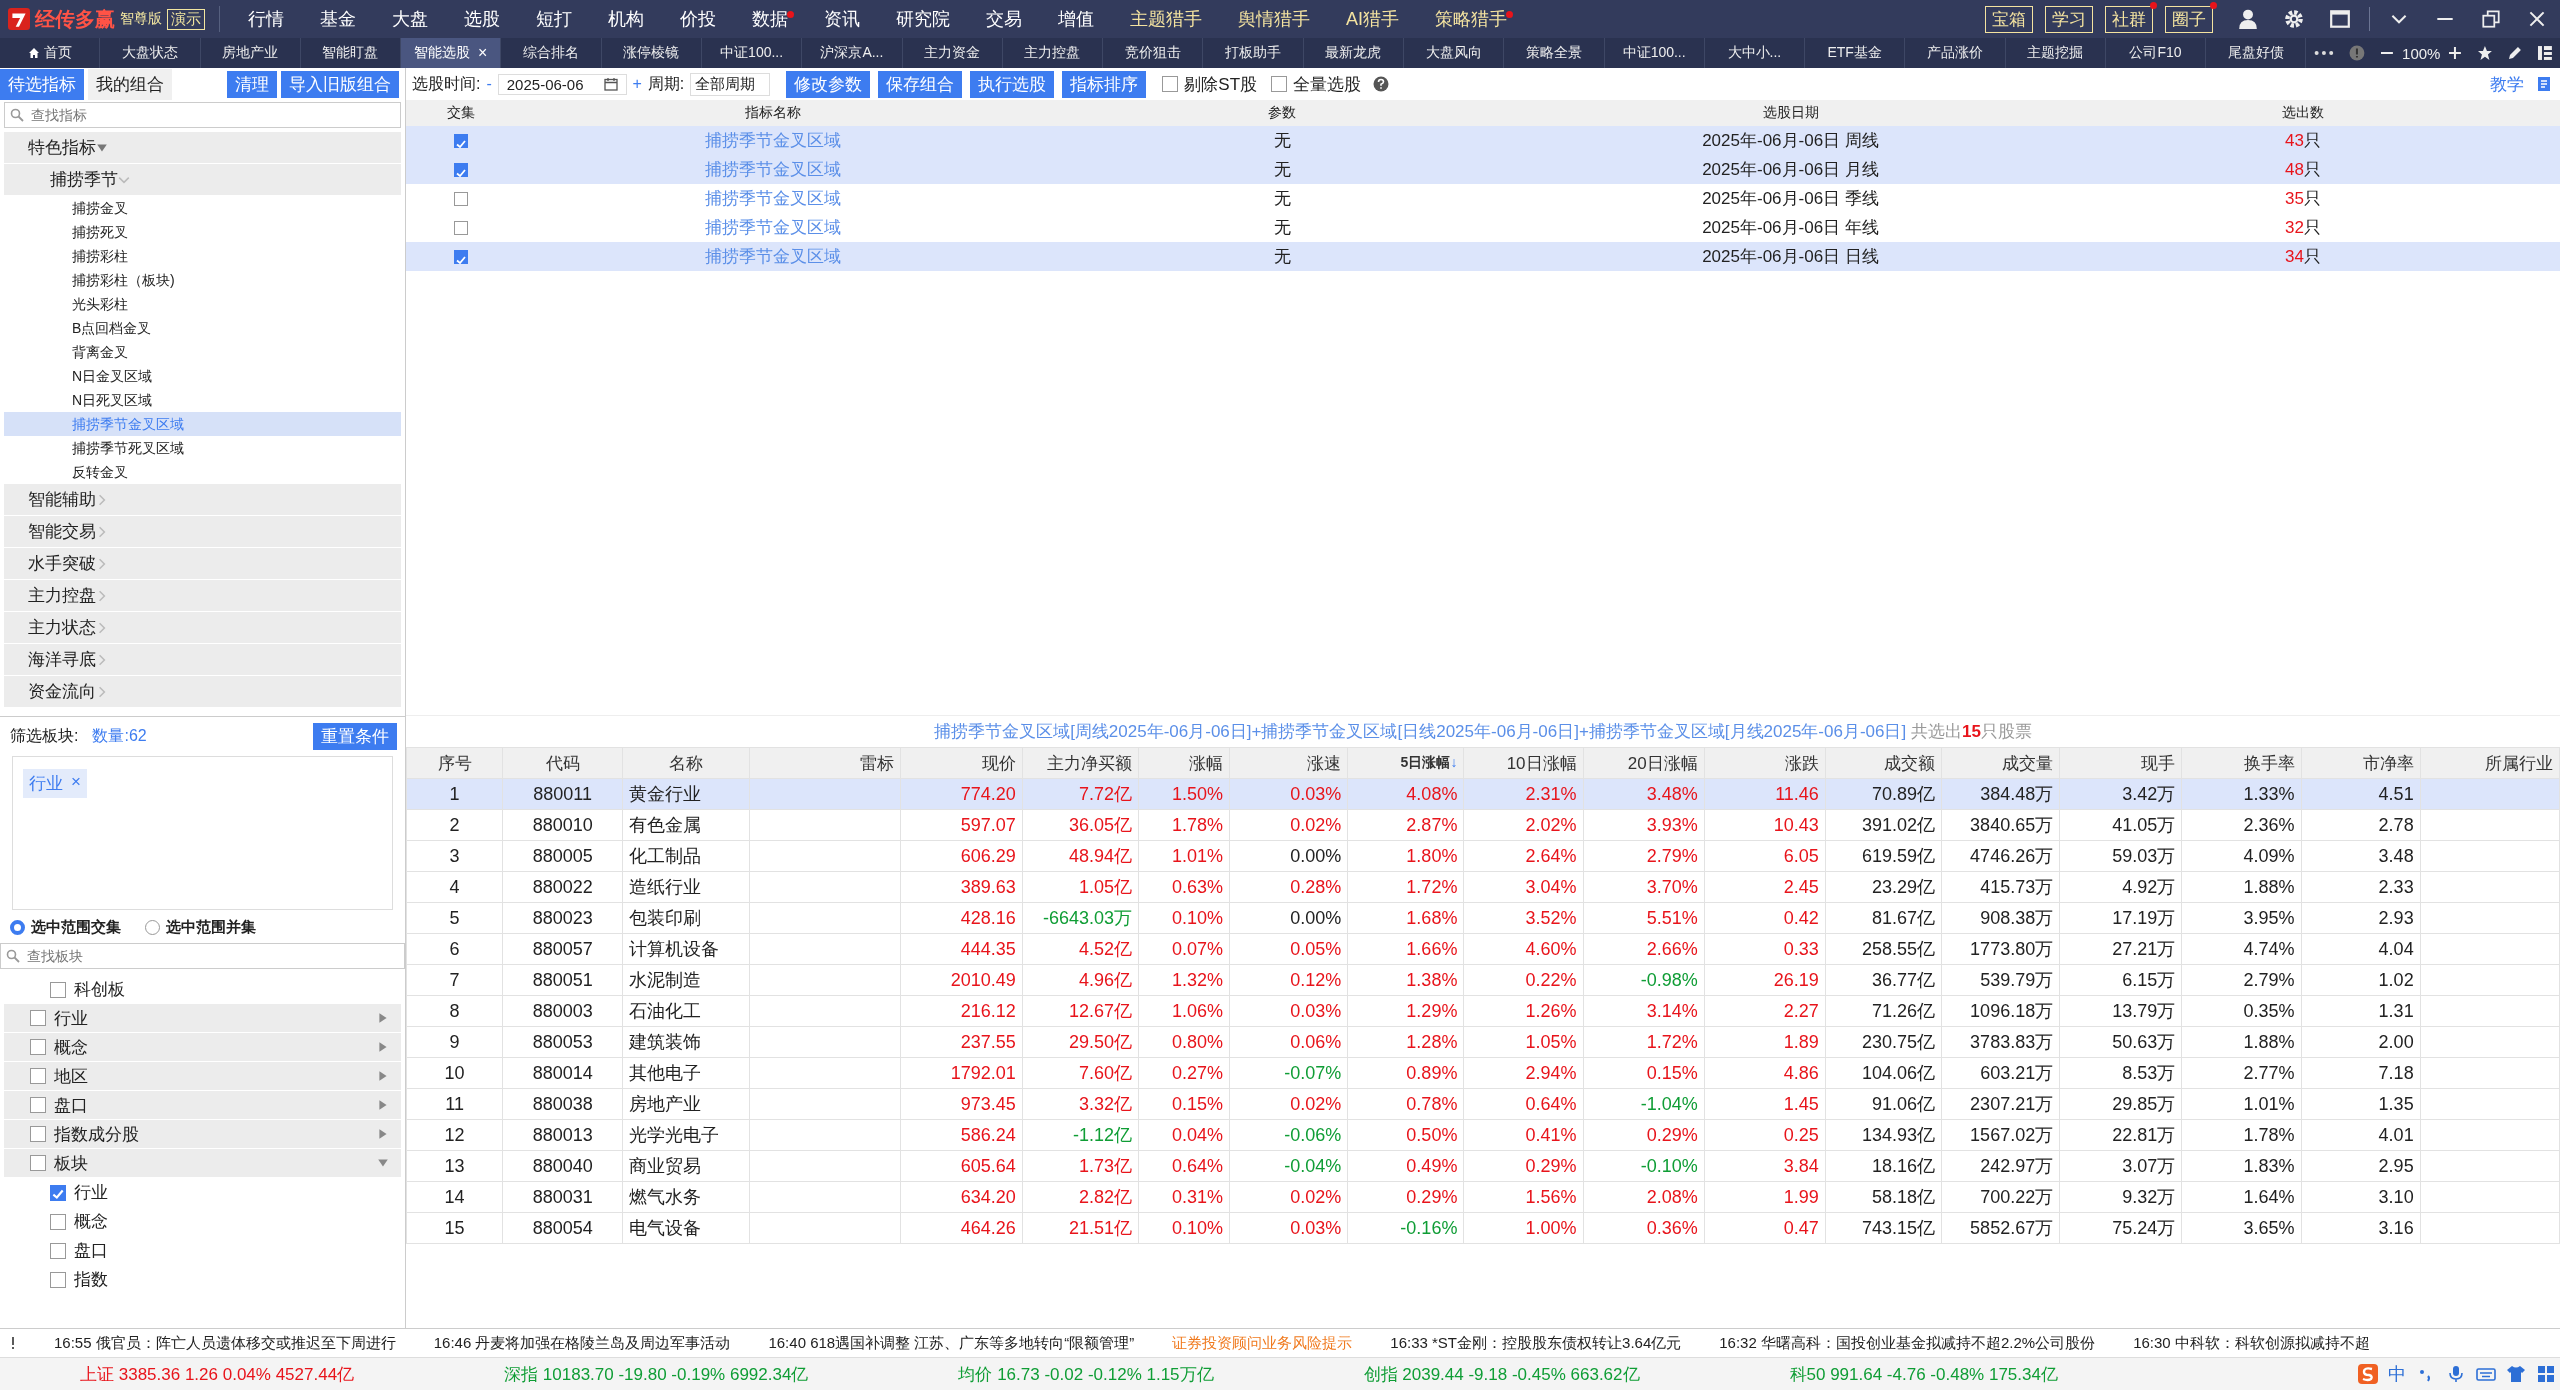  What do you see at coordinates (1483, 794) in the screenshot?
I see `table-row: 1 880011 黄金行业 774.20 7.72亿 1.50% 0.03% 4.08% 2.31% 3.48% 11.46 70.89亿 384.48万 3.42万 1.33% 4.51` at bounding box center [1483, 794].